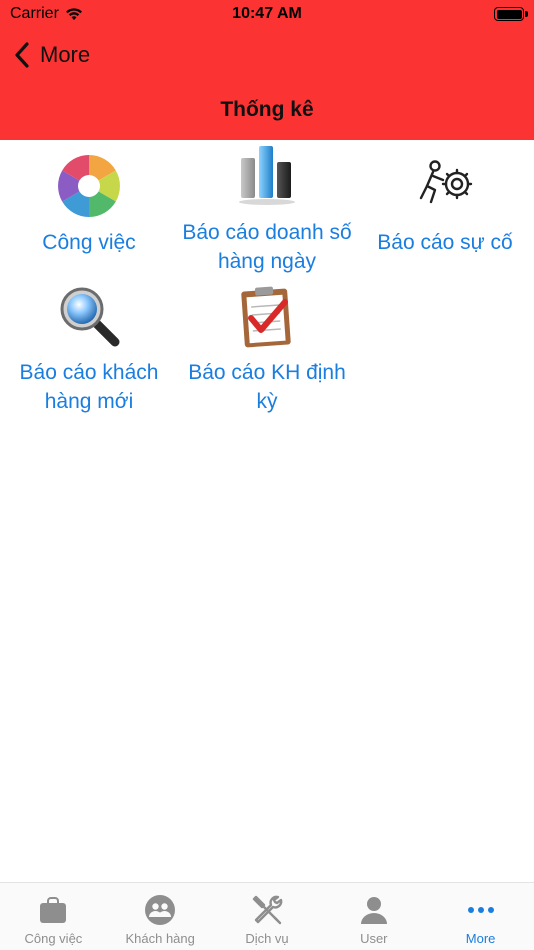 This screenshot has height=950, width=534. I want to click on grid-item-bao-cao-su-co: Báo cáo sự cố, so click(445, 204).